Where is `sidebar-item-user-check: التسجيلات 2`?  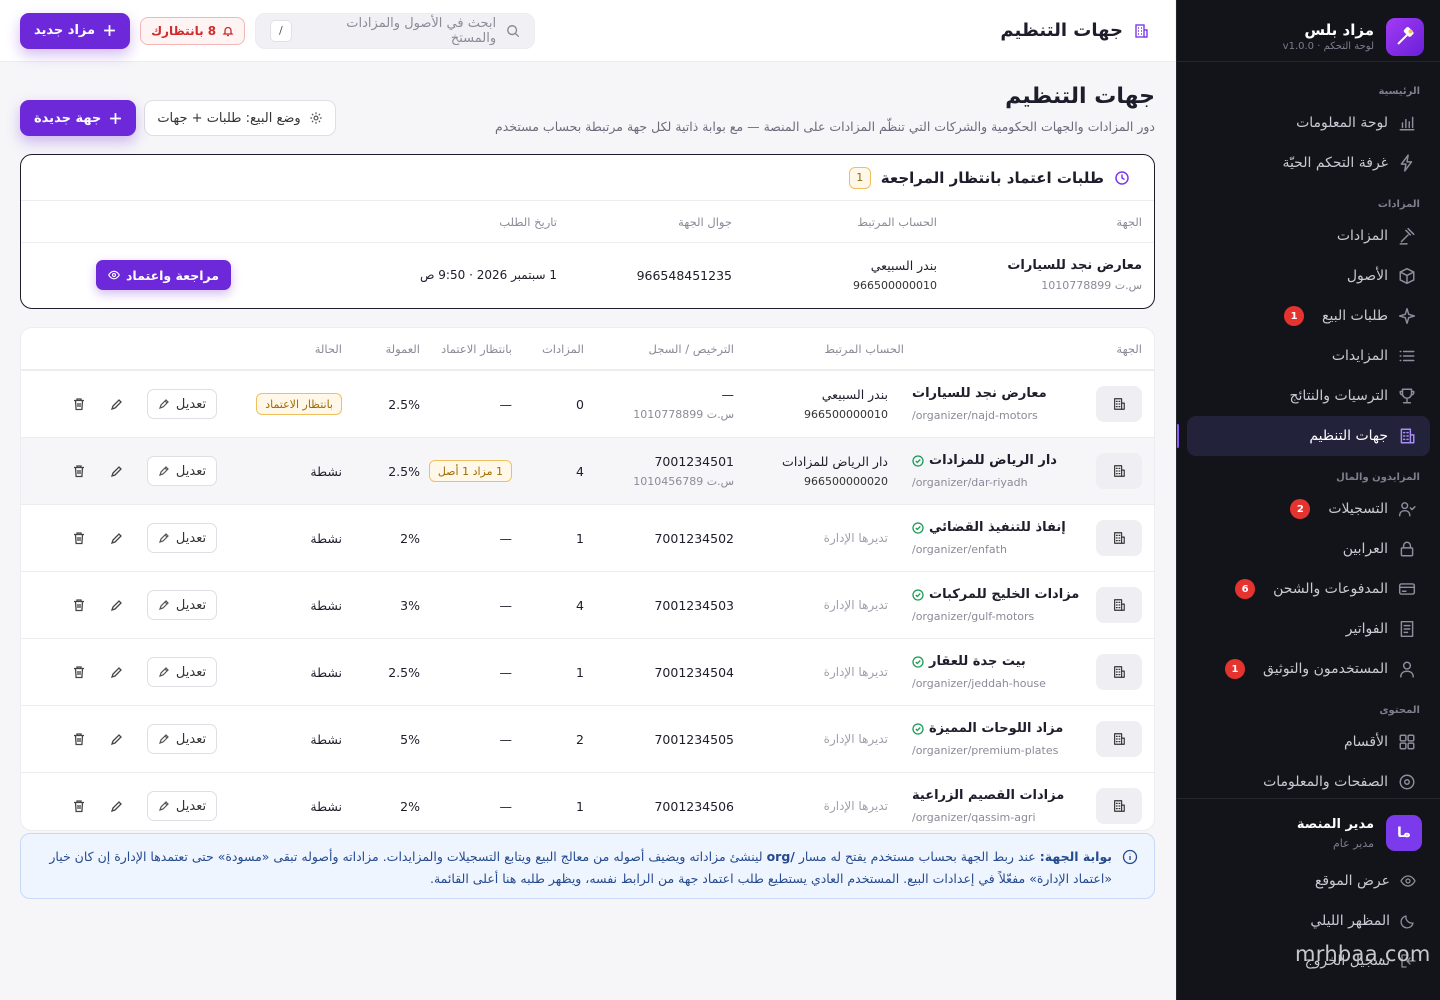
sidebar-item-user-check: التسجيلات 2 is located at coordinates (1308, 509).